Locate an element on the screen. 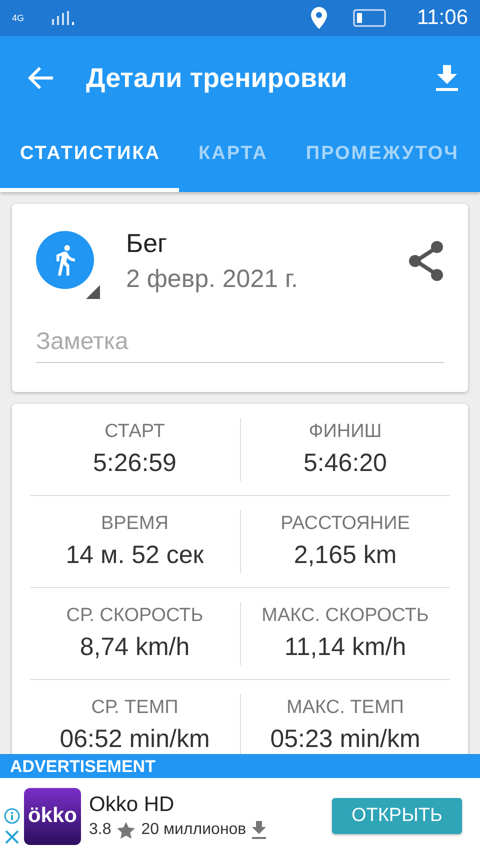  stat-label: ВРЕМЯ is located at coordinates (134, 524).